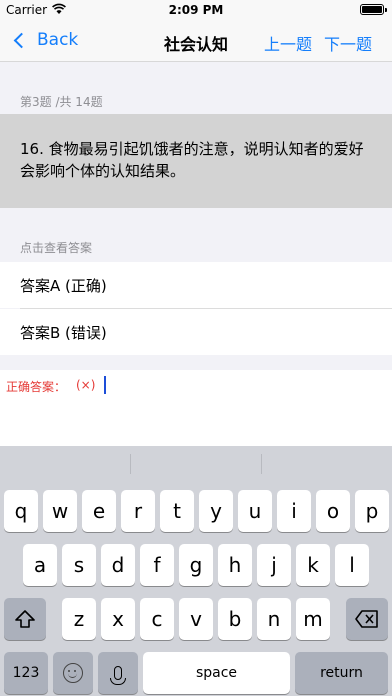 This screenshot has width=392, height=696. What do you see at coordinates (79, 565) in the screenshot?
I see `key-s: s` at bounding box center [79, 565].